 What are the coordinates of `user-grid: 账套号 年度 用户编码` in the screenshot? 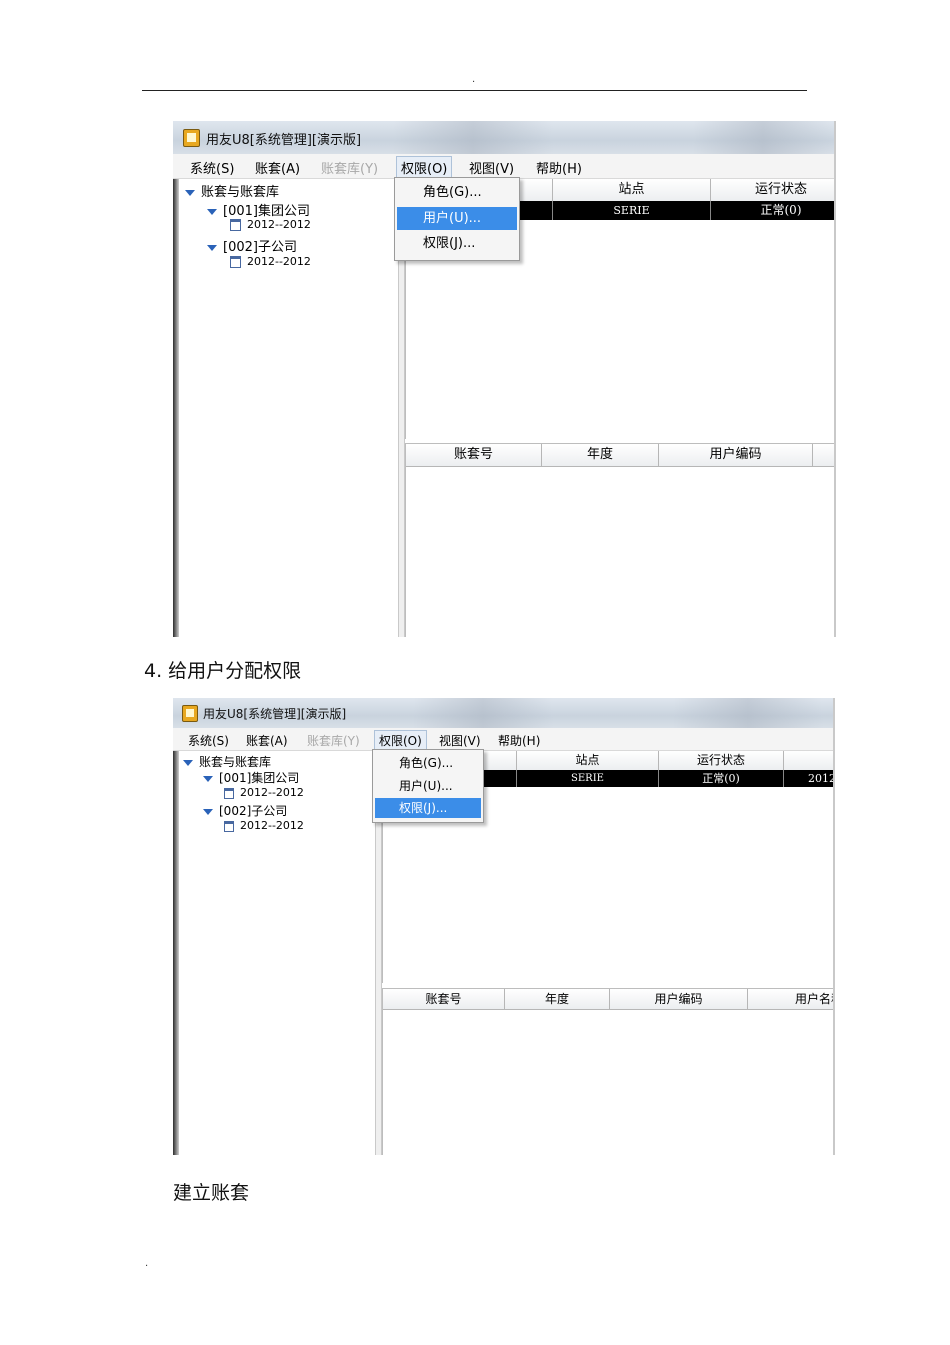 It's located at (620, 540).